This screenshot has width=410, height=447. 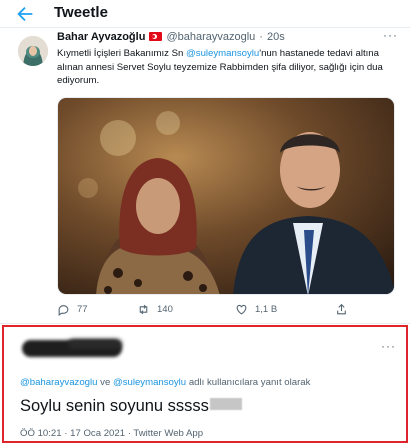 What do you see at coordinates (72, 309) in the screenshot?
I see `reply-action: 77` at bounding box center [72, 309].